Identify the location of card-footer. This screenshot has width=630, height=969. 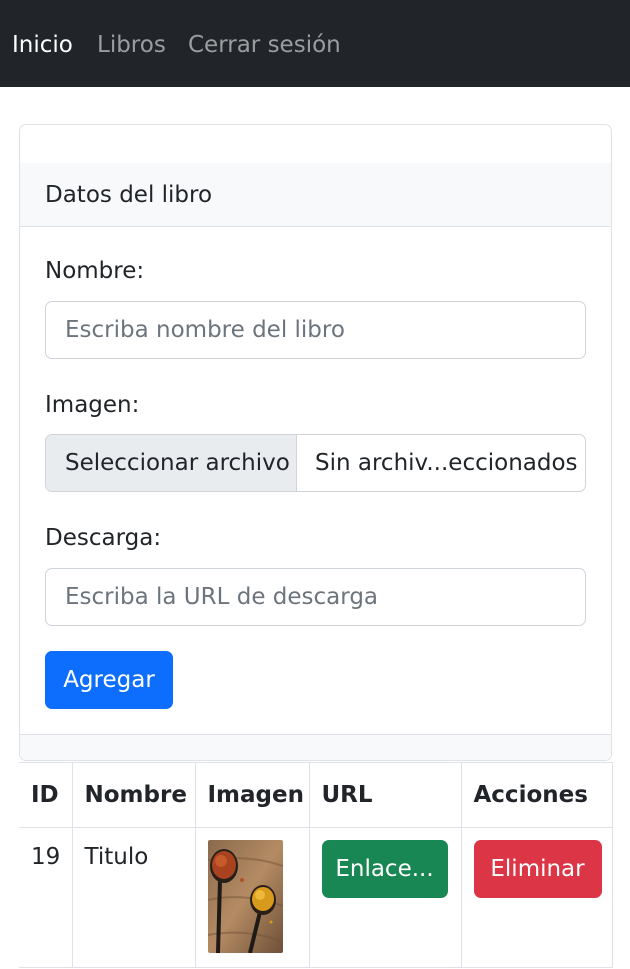
(315, 747).